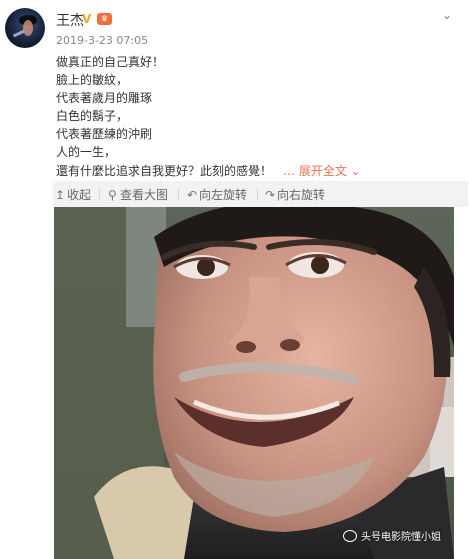 This screenshot has height=559, width=469. I want to click on watermark: 头号电影院懂小姐, so click(392, 535).